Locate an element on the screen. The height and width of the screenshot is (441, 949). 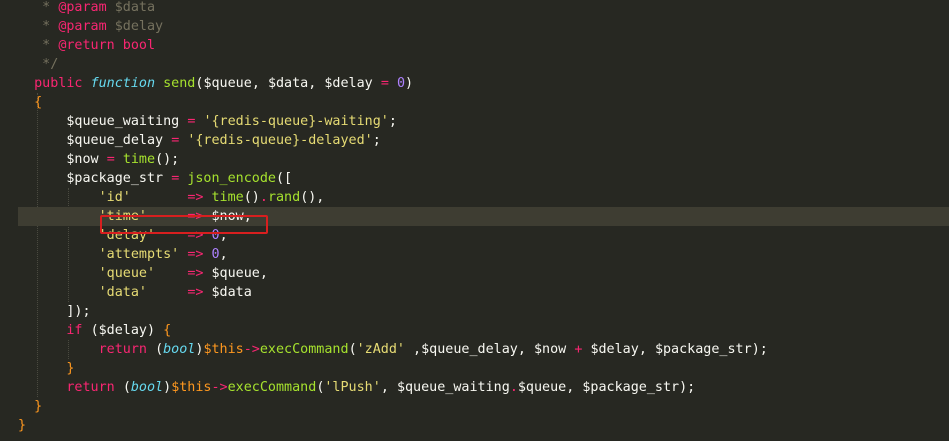
code-token: public is located at coordinates (58, 83).